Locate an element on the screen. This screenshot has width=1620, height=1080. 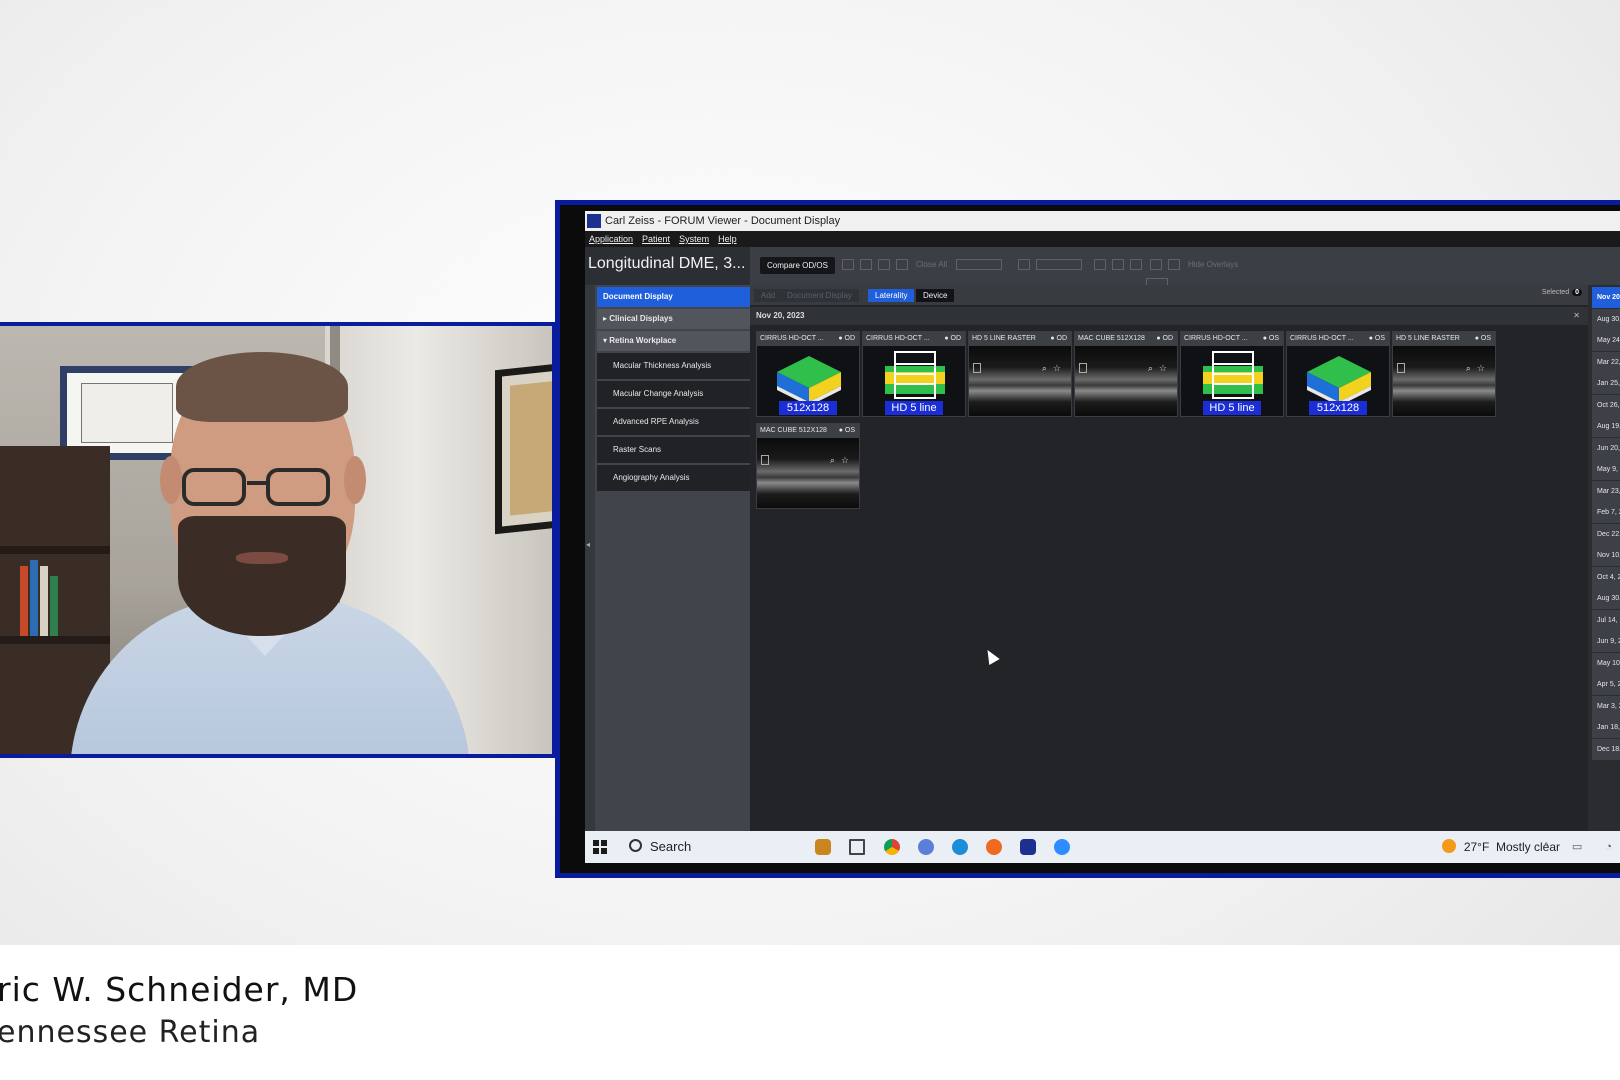
briefcase-icon is located at coordinates (823, 847).